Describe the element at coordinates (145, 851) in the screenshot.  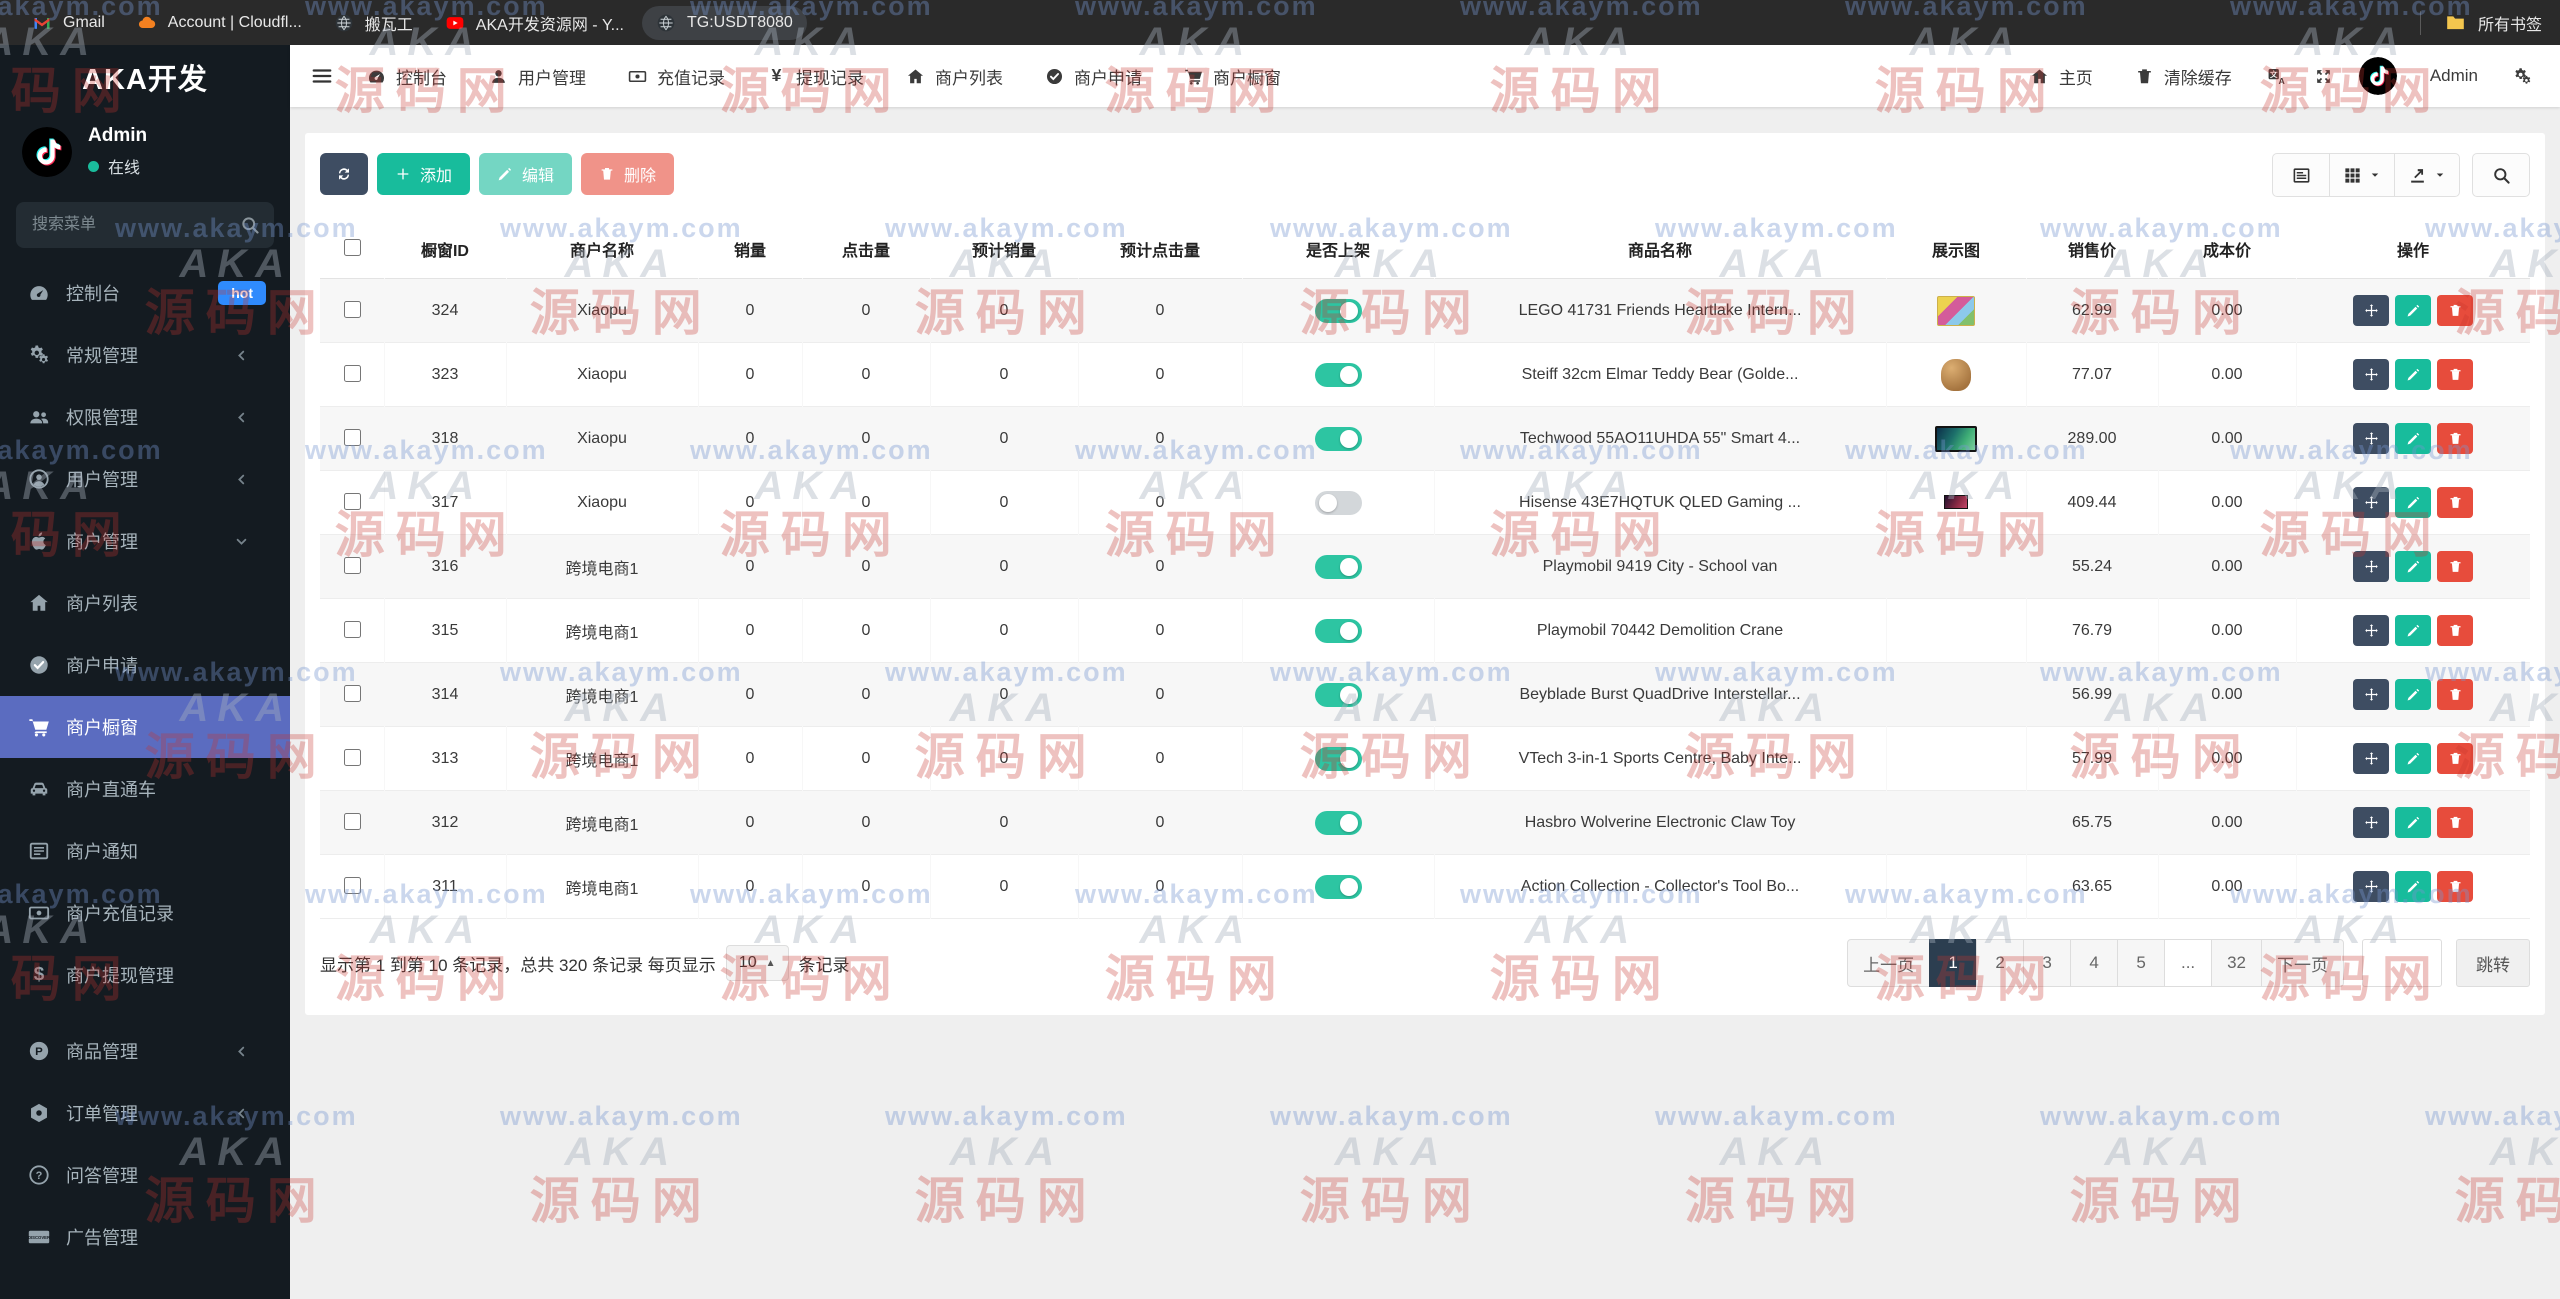
I see `sidebar-item-merchant-notice: 商户通知` at that location.